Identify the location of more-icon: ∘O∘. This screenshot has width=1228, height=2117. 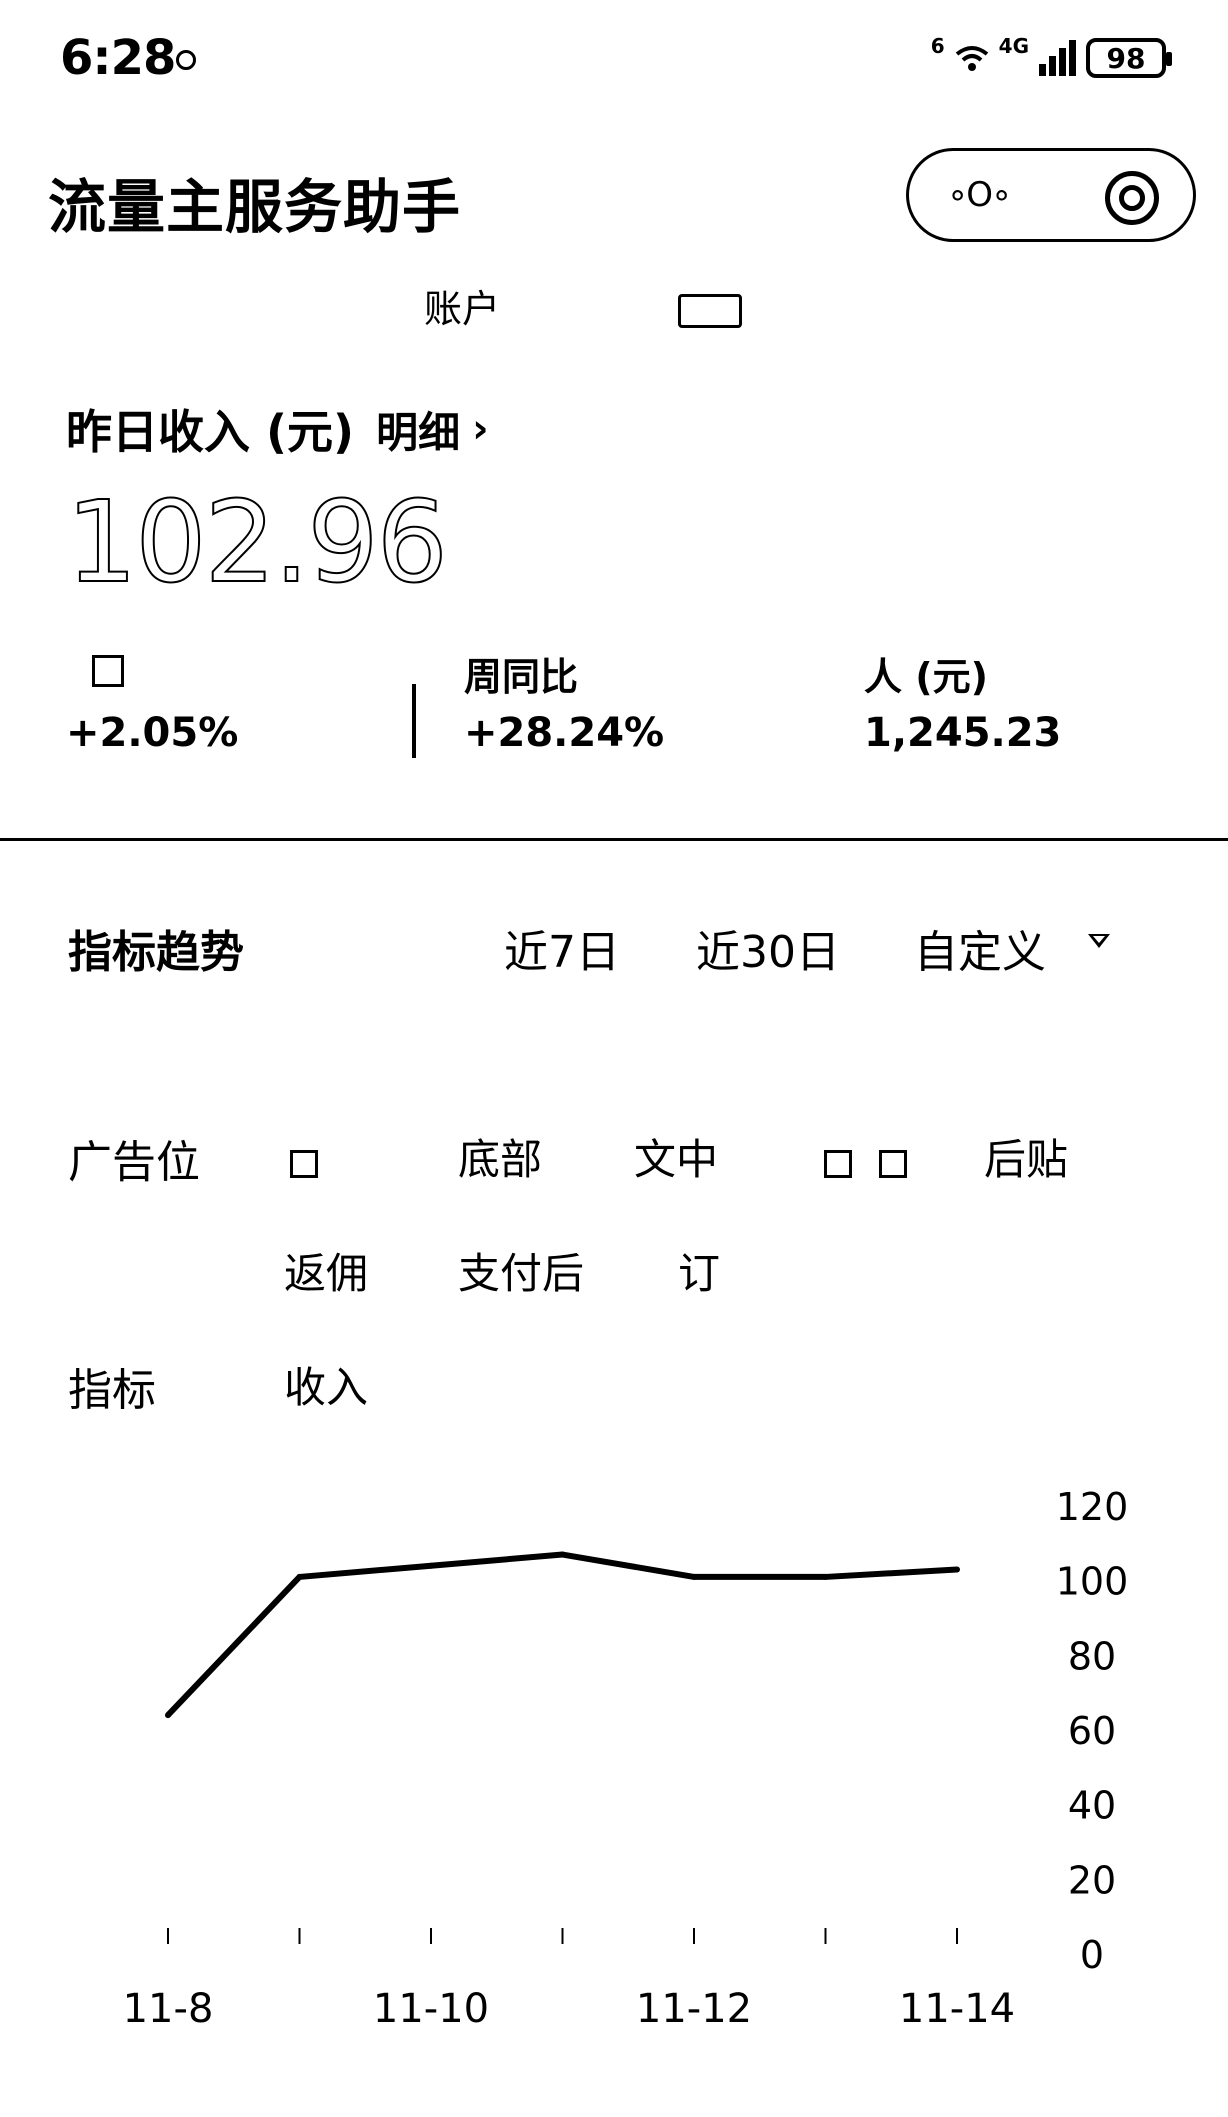
(979, 195).